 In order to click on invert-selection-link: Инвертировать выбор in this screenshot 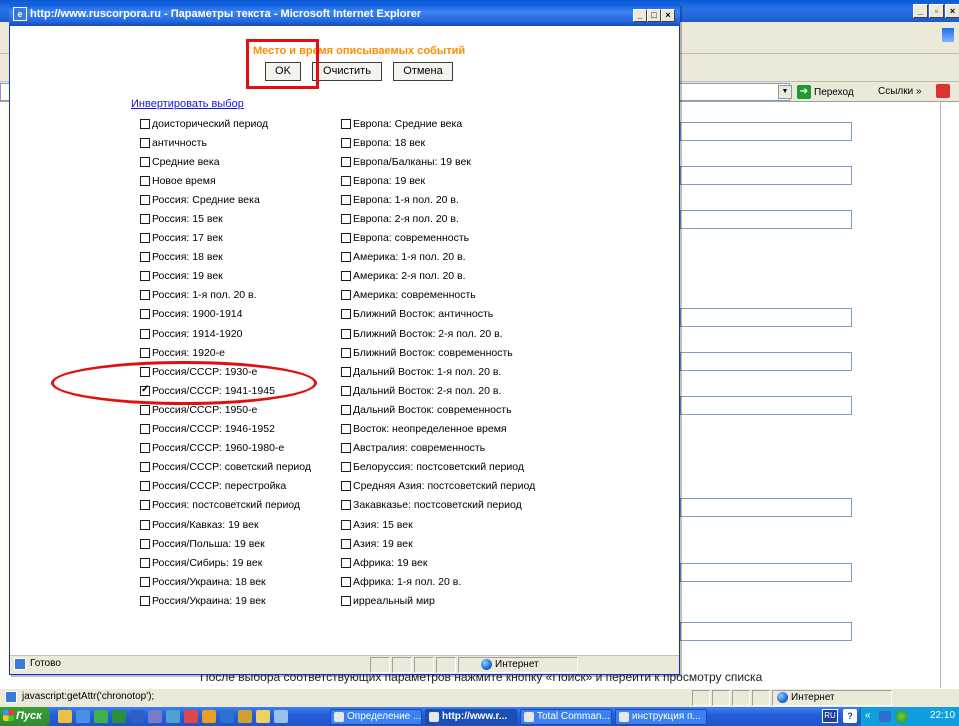, I will do `click(187, 104)`.